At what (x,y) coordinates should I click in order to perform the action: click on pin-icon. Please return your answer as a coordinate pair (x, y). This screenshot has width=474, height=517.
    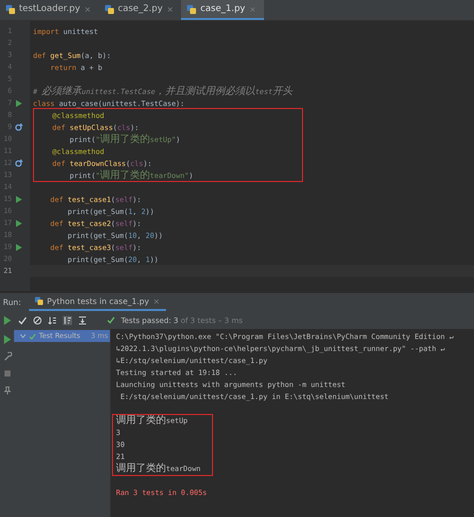
    Looking at the image, I should click on (7, 390).